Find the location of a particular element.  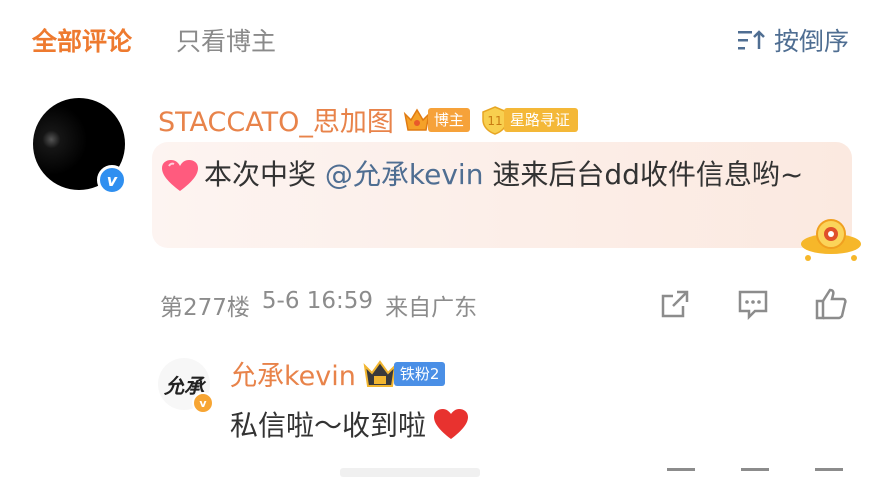

reply-text-row: 私信啦～收到啦 is located at coordinates (350, 424).